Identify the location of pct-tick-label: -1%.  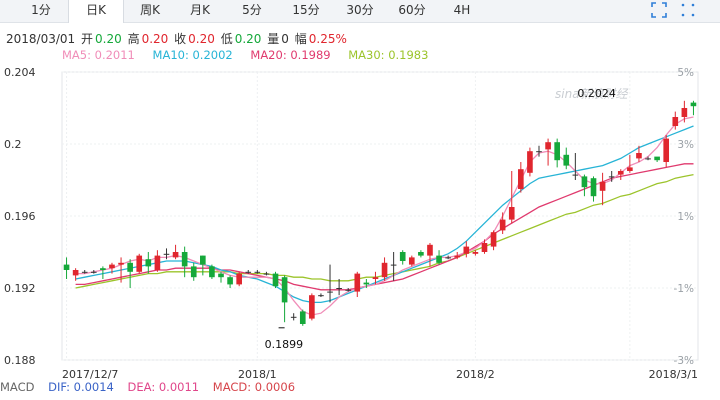
(684, 289).